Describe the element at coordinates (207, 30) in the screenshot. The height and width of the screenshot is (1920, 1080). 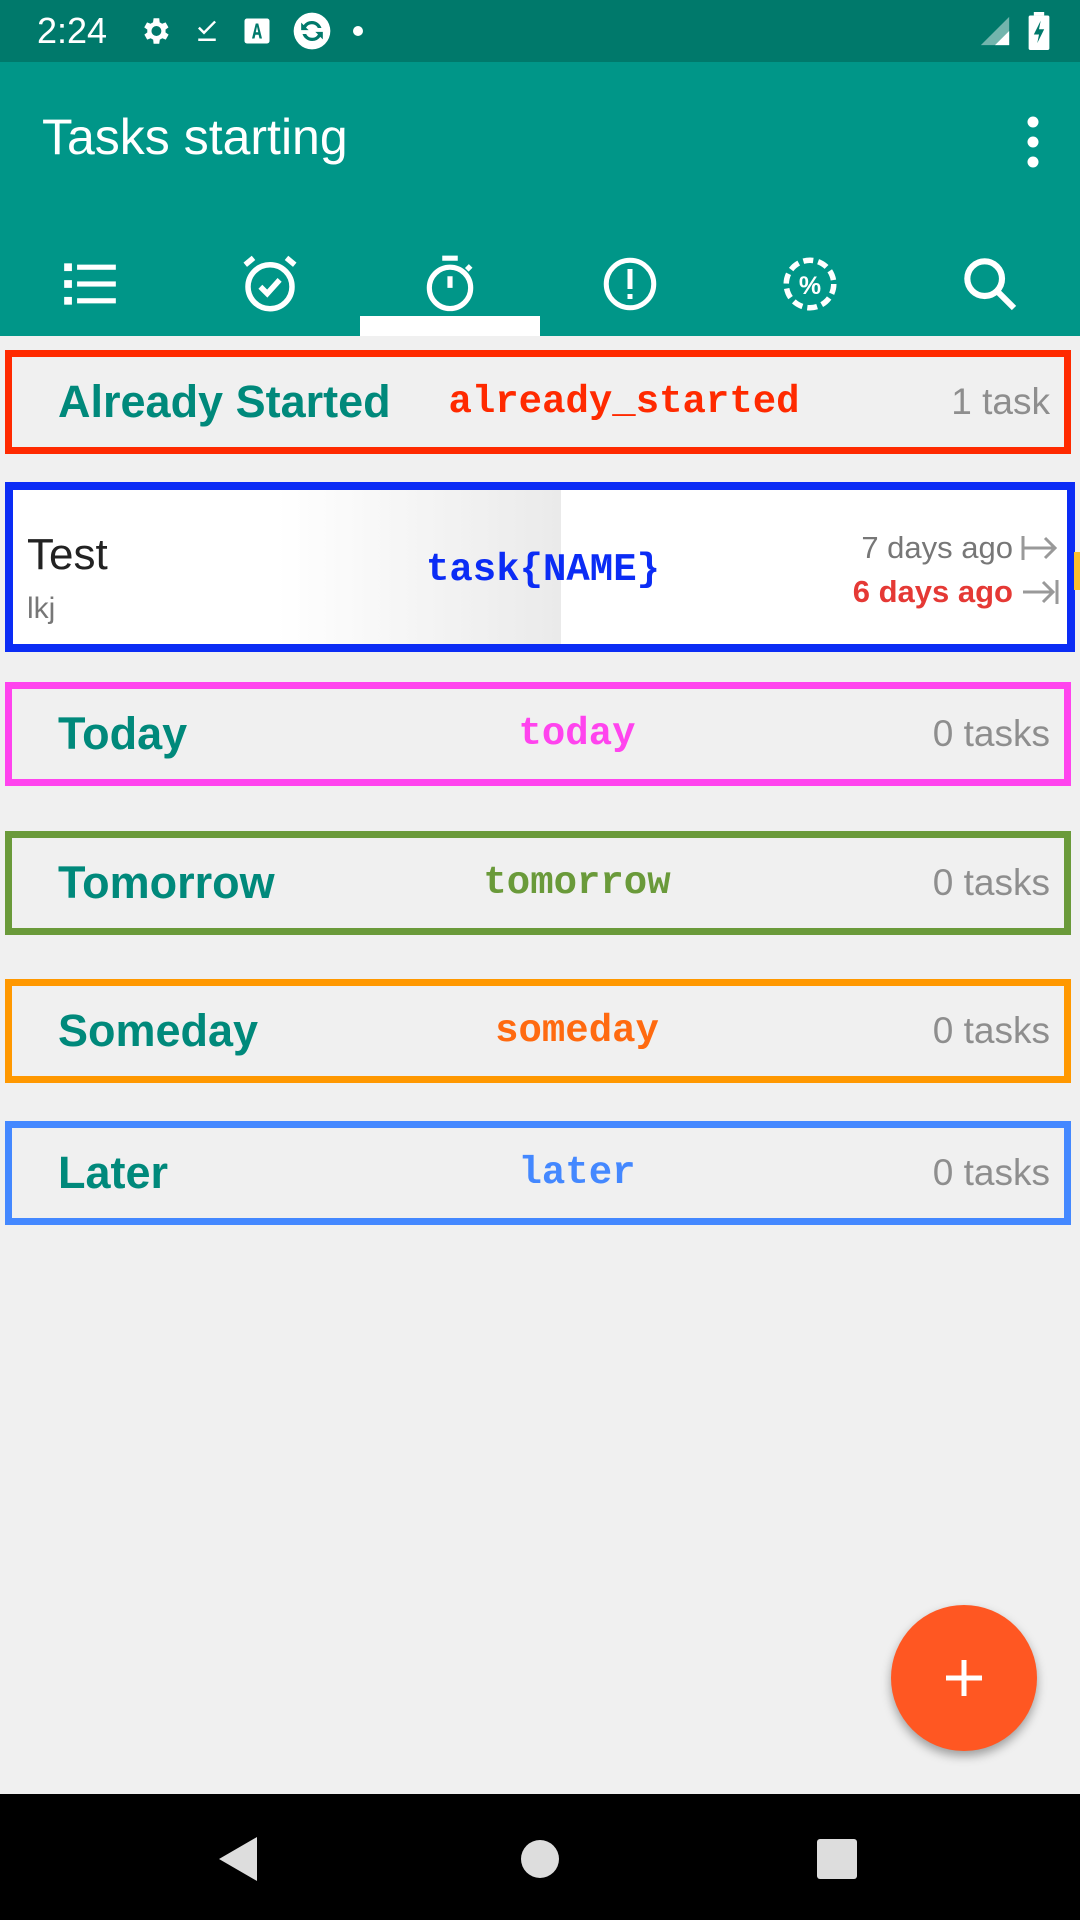
I see `download-done-icon` at that location.